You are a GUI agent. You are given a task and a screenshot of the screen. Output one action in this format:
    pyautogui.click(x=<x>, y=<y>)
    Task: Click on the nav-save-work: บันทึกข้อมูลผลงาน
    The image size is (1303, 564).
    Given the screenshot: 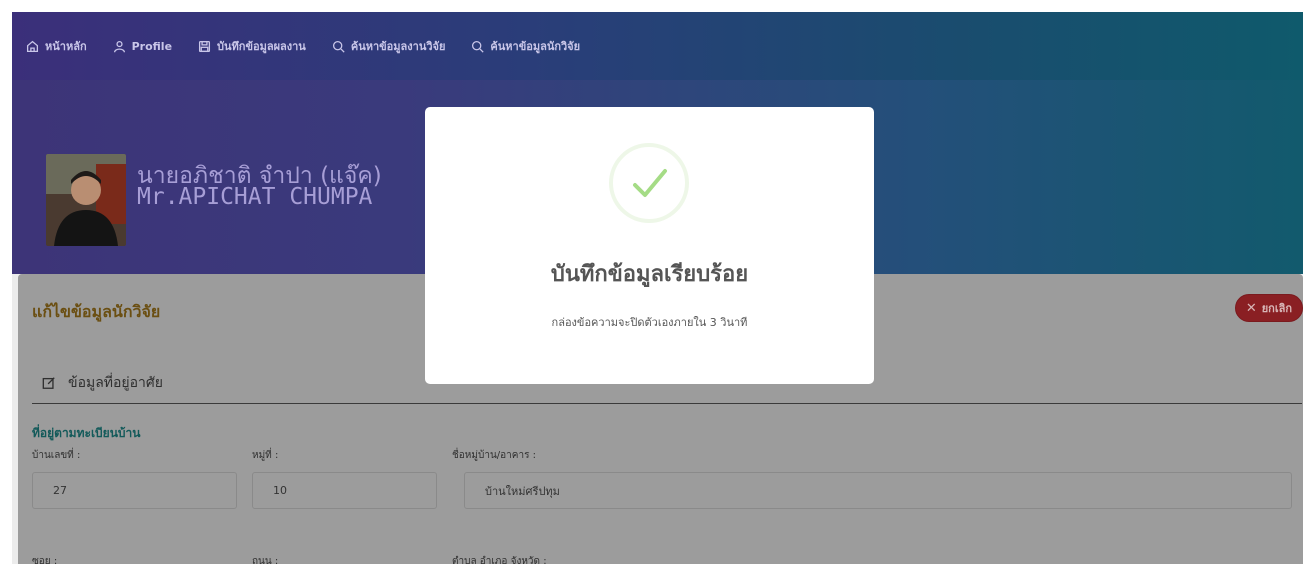 What is the action you would take?
    pyautogui.click(x=252, y=46)
    